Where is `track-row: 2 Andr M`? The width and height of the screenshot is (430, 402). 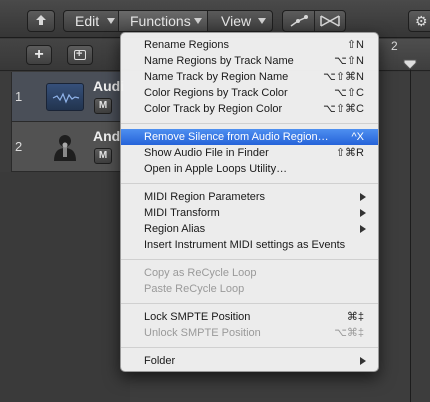 track-row: 2 Andr M is located at coordinates (65, 147).